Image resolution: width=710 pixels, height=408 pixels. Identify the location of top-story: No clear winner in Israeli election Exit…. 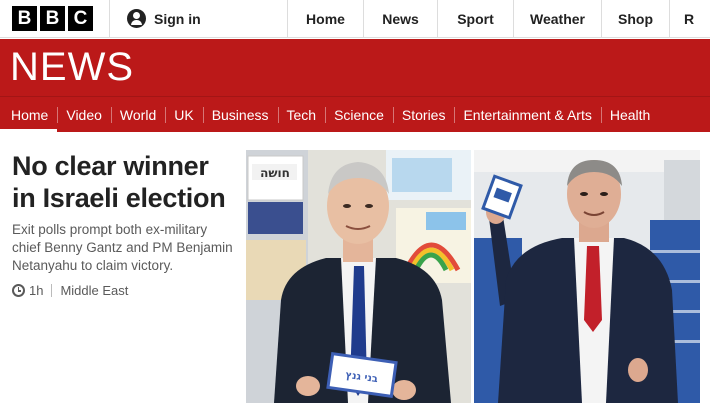
(124, 224).